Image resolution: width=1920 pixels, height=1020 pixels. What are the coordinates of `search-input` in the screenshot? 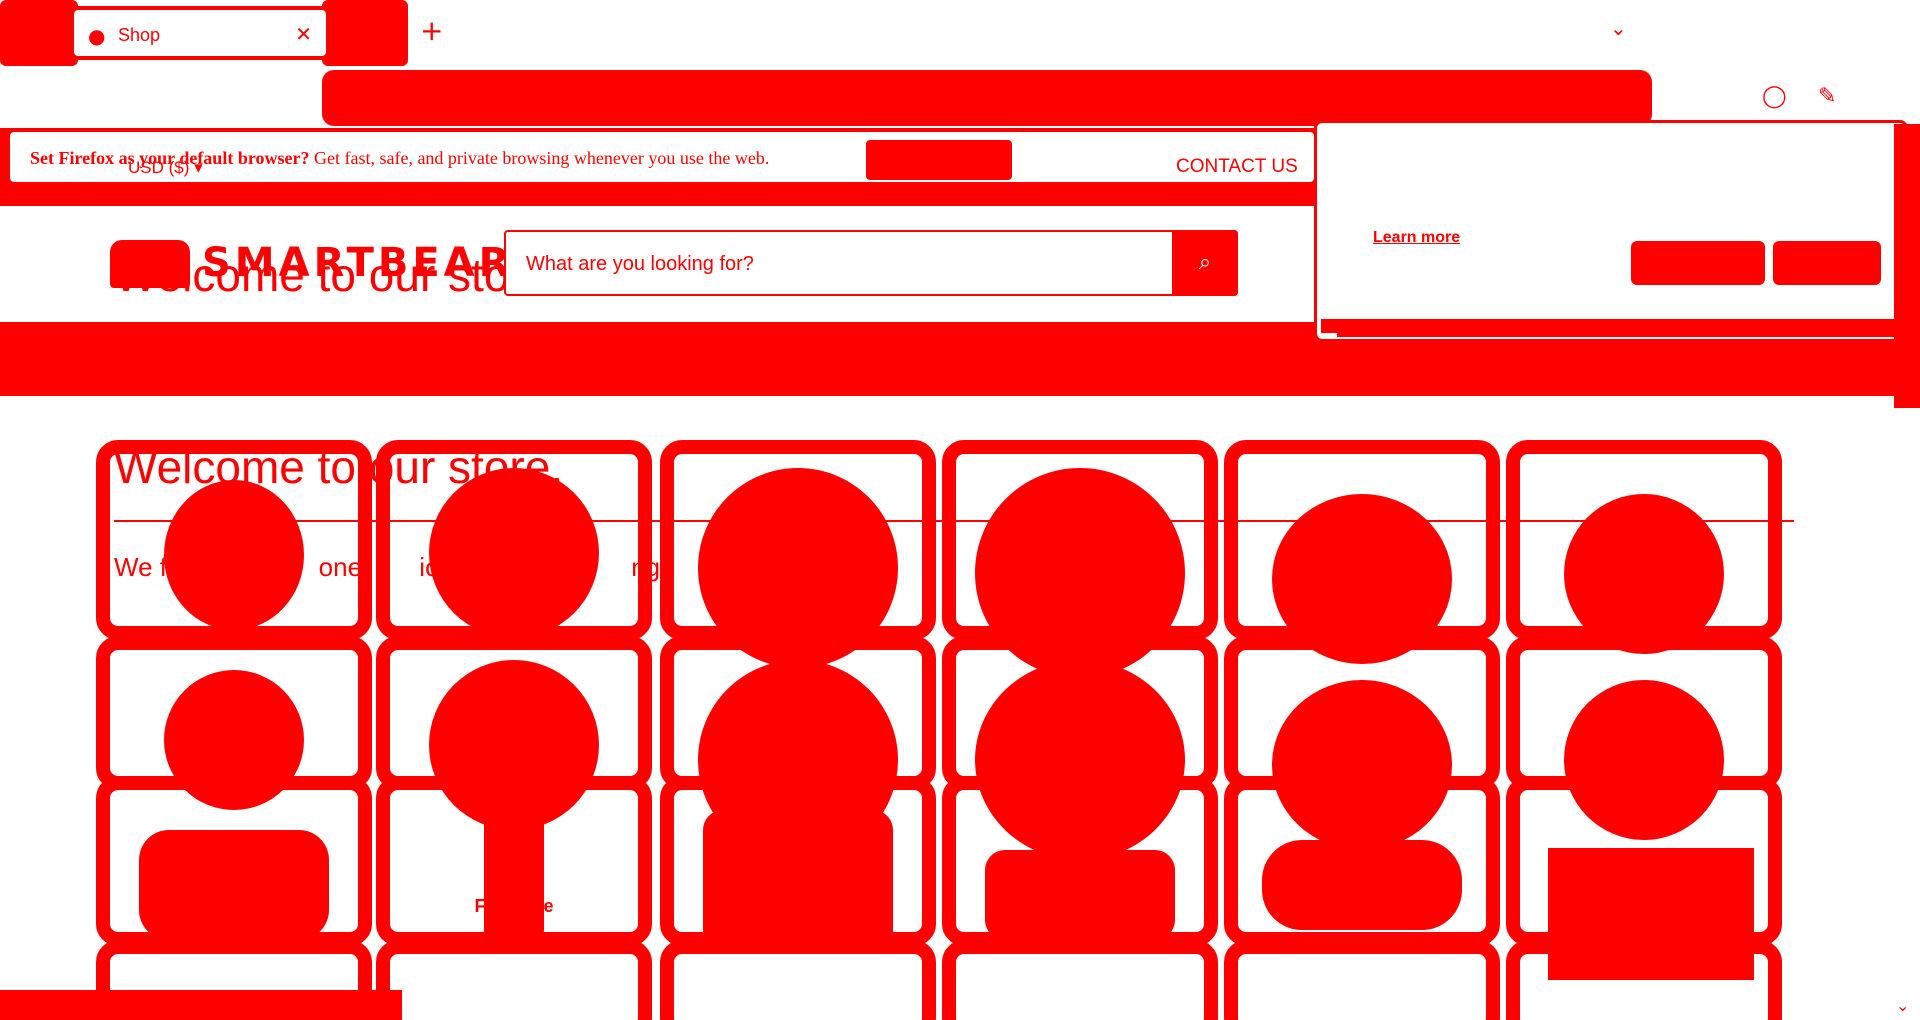 It's located at (816, 264).